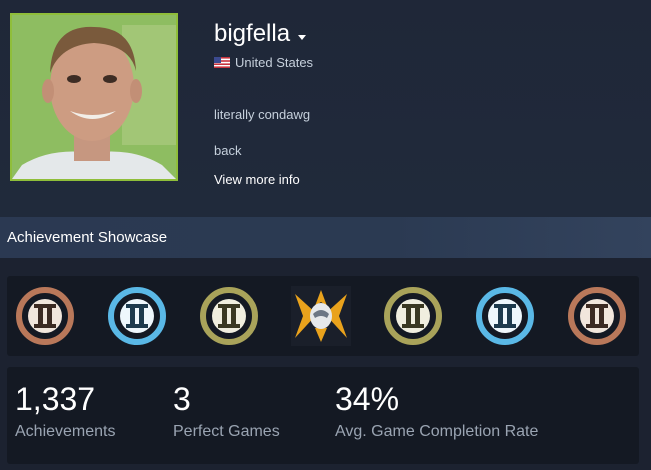 Image resolution: width=651 pixels, height=470 pixels. What do you see at coordinates (262, 114) in the screenshot?
I see `profile-summary-line: literally condawg` at bounding box center [262, 114].